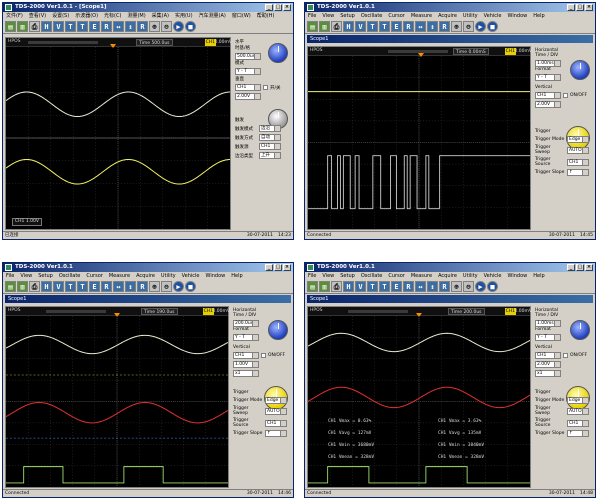 Image resolution: width=600 pixels, height=500 pixels. Describe the element at coordinates (270, 128) in the screenshot. I see `trigger-mode-select: 边沿` at that location.